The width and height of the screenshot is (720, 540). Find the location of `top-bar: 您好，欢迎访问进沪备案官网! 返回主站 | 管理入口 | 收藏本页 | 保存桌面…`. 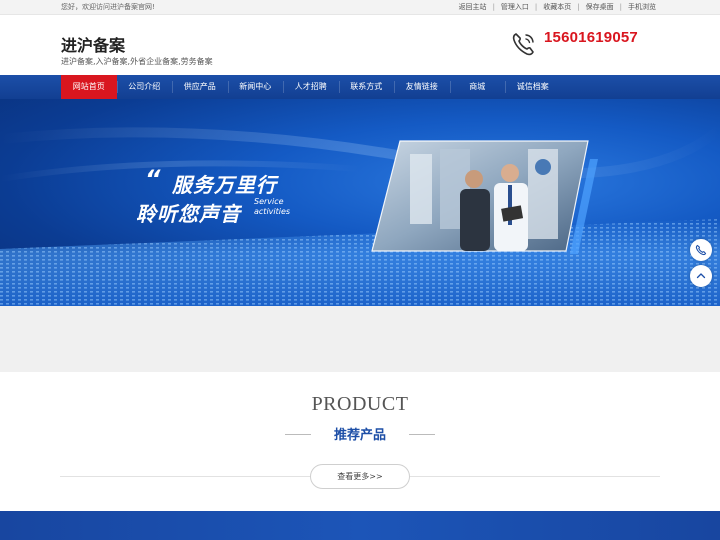

top-bar: 您好，欢迎访问进沪备案官网! 返回主站 | 管理入口 | 收藏本页 | 保存桌面… is located at coordinates (360, 7).